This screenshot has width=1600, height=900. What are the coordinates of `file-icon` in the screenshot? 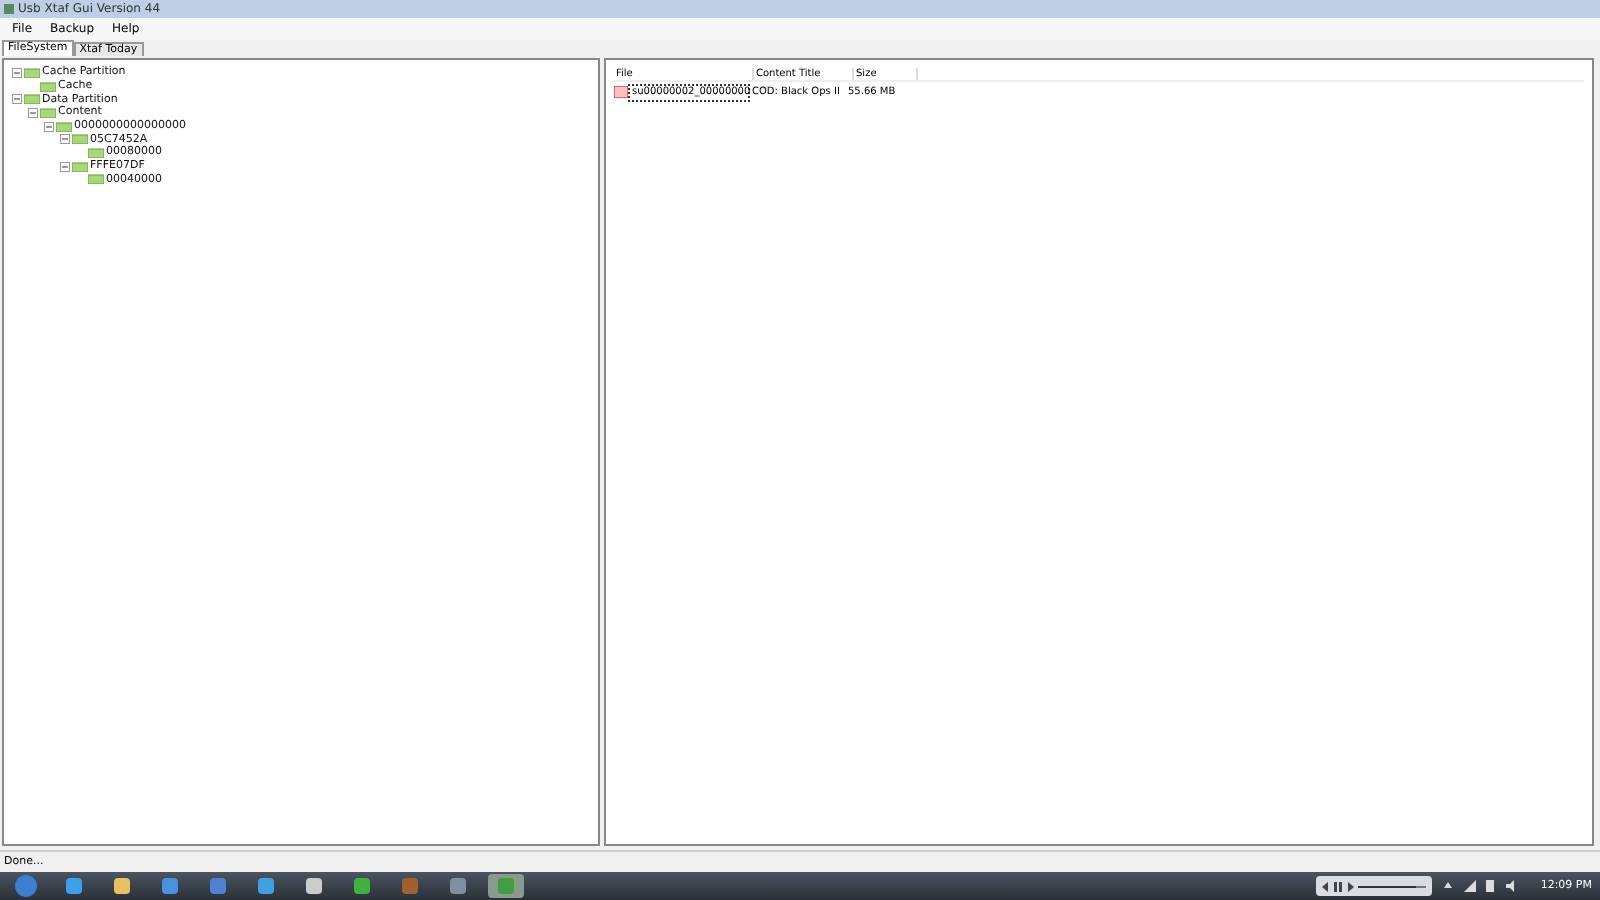 It's located at (621, 92).